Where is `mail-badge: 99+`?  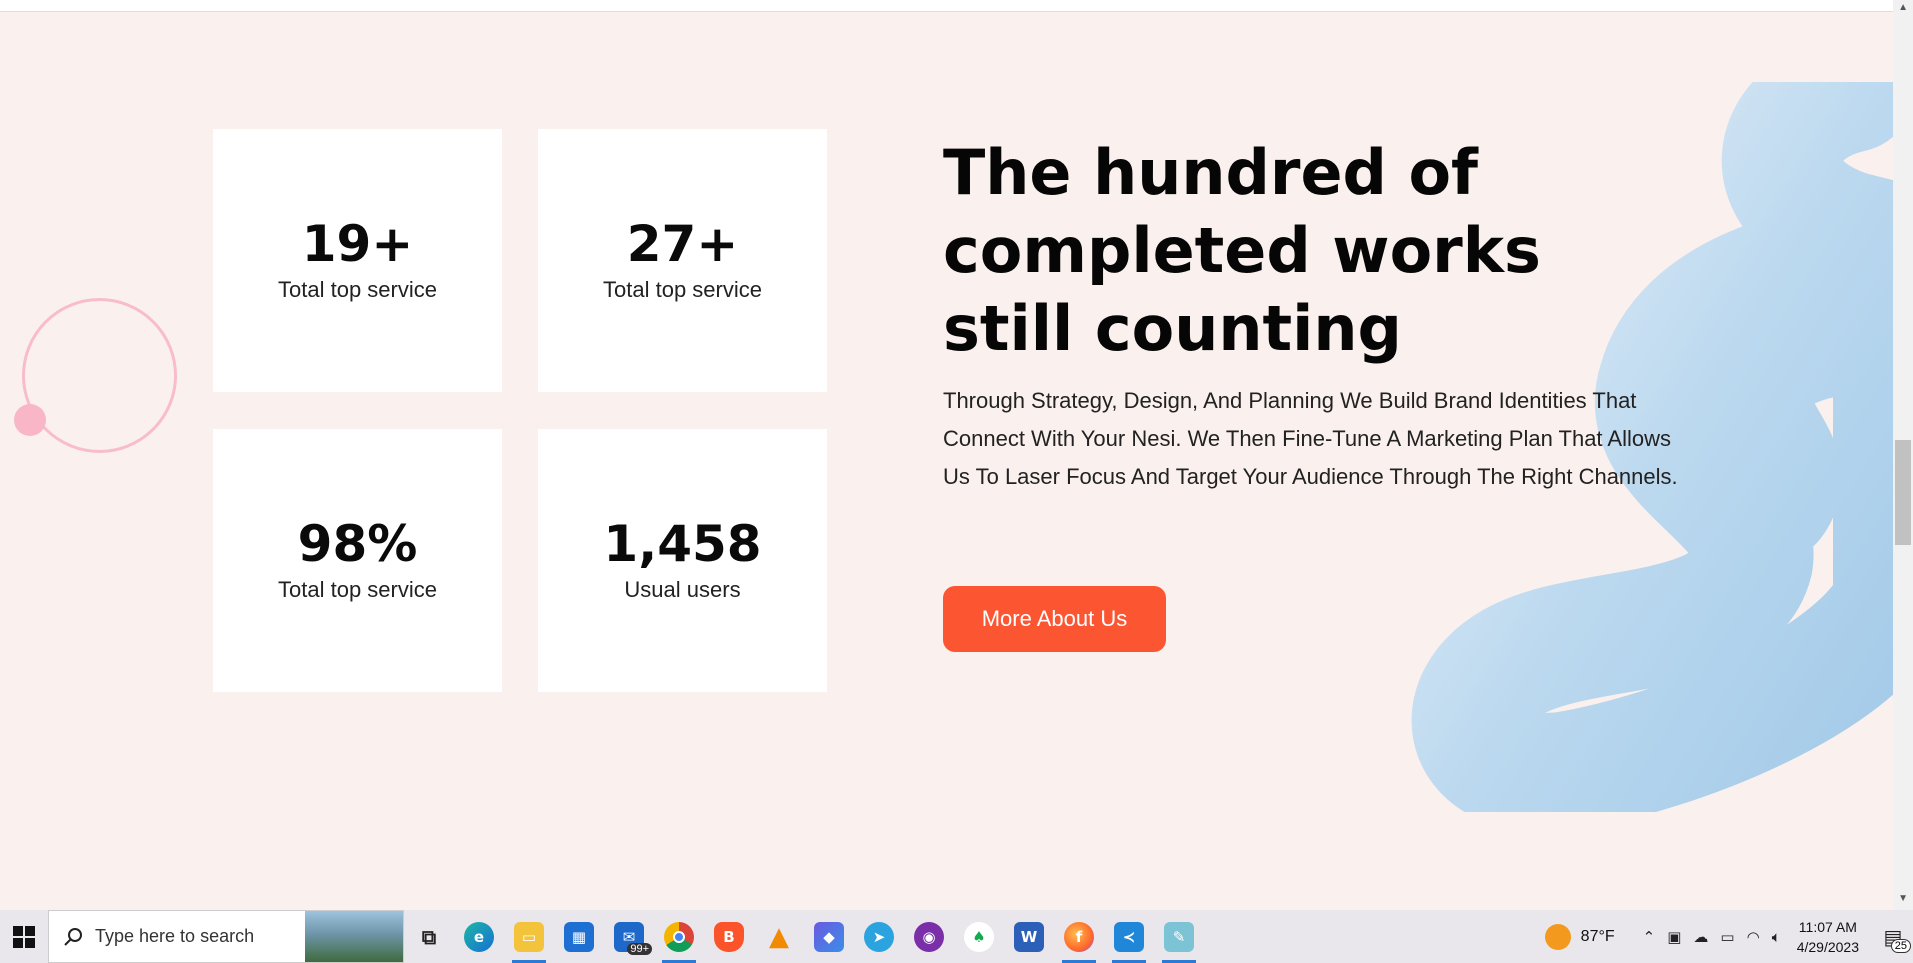 mail-badge: 99+ is located at coordinates (639, 949).